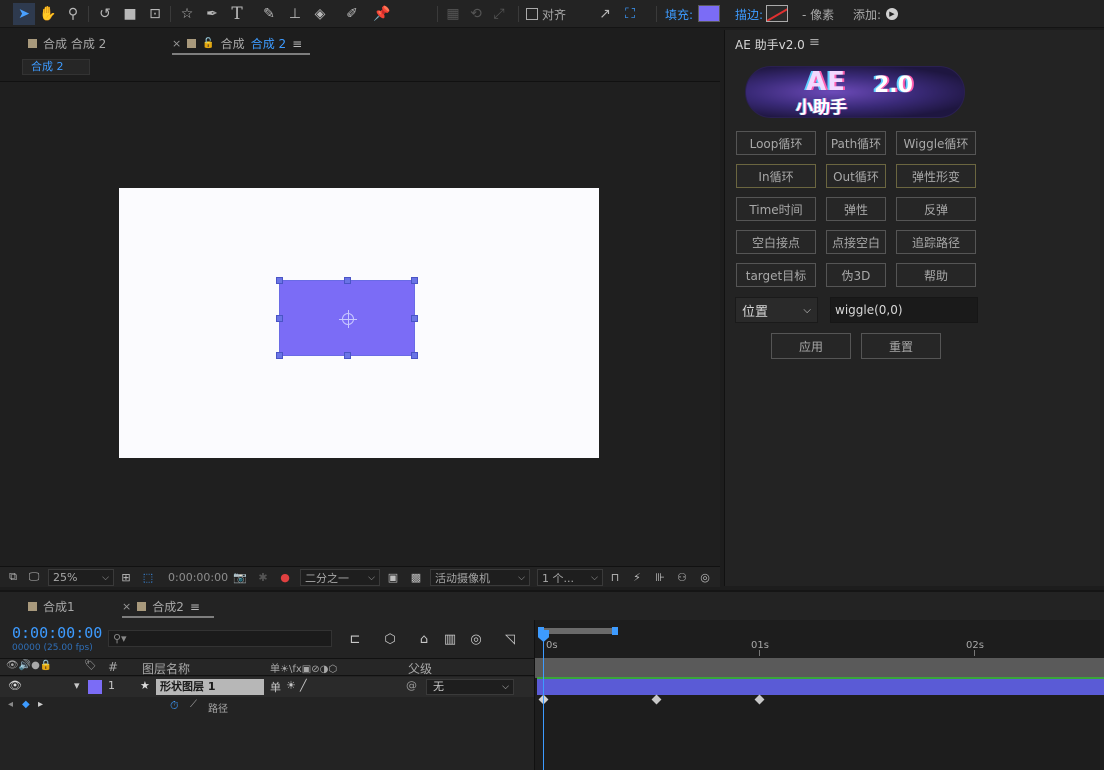 Image resolution: width=1104 pixels, height=770 pixels. What do you see at coordinates (776, 209) in the screenshot?
I see `time-button: Time时间` at bounding box center [776, 209].